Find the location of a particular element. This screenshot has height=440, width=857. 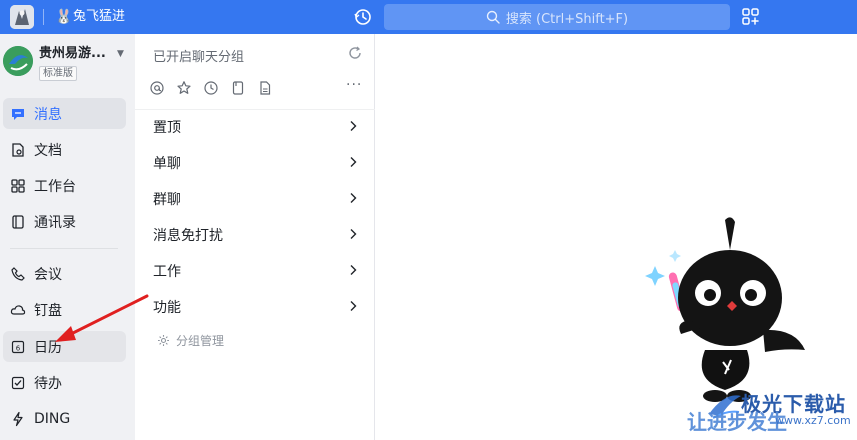

document-icon is located at coordinates (18, 150).